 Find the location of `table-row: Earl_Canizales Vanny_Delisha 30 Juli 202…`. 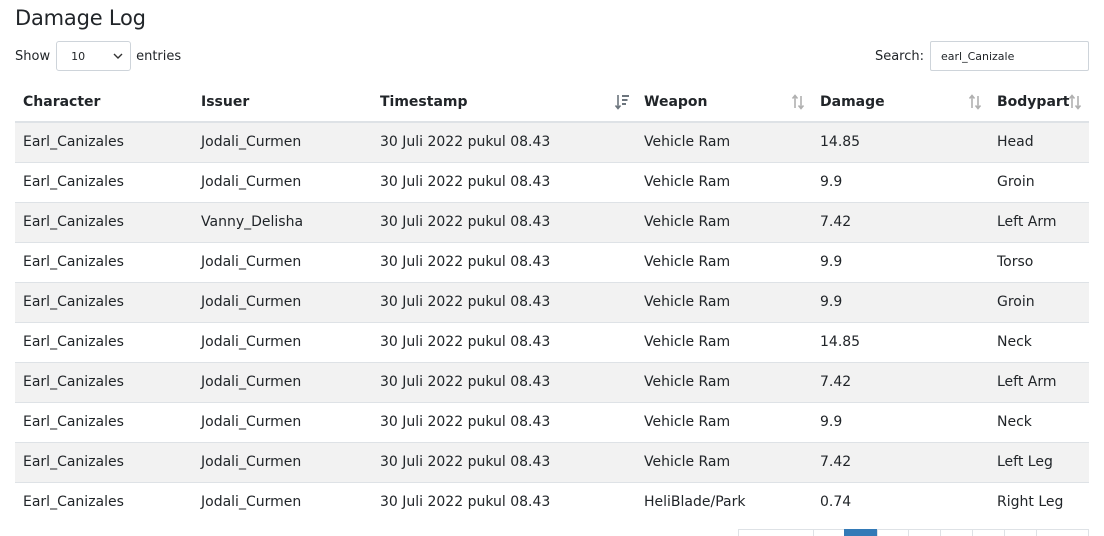

table-row: Earl_Canizales Vanny_Delisha 30 Juli 202… is located at coordinates (552, 221).